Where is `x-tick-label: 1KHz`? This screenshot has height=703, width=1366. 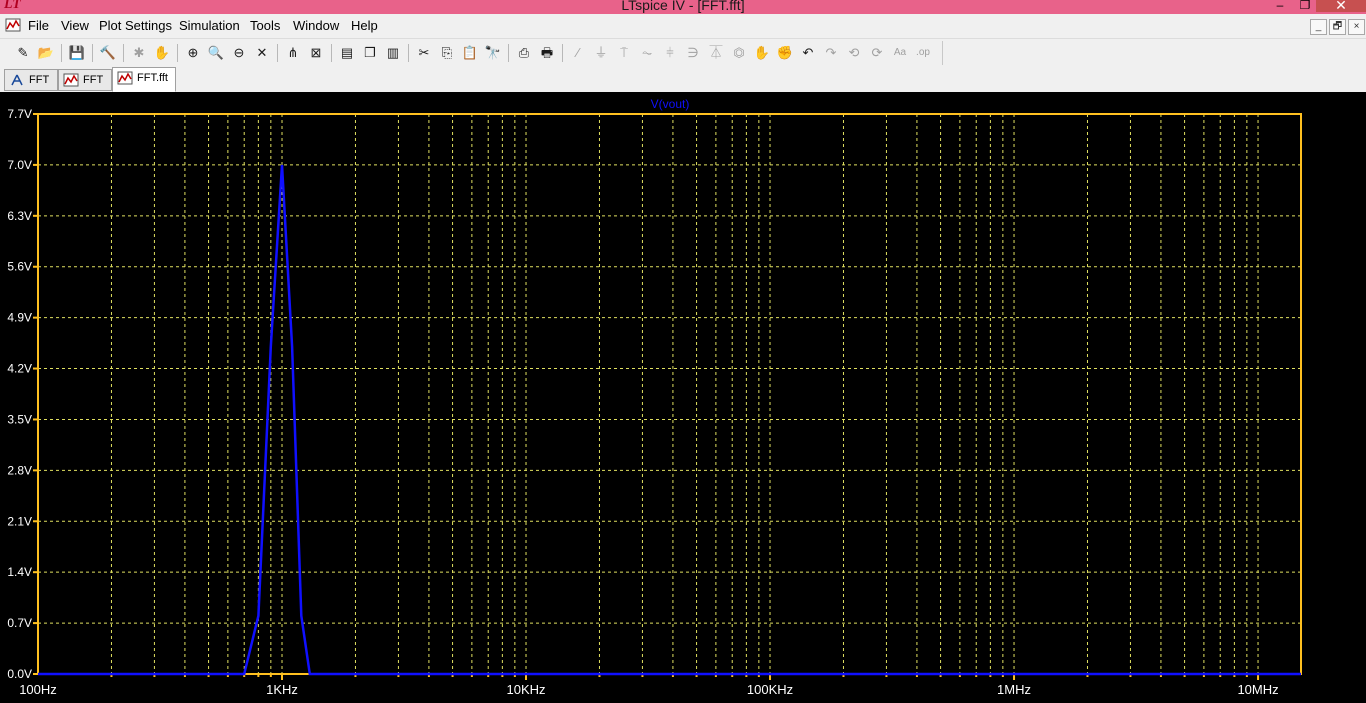 x-tick-label: 1KHz is located at coordinates (282, 689).